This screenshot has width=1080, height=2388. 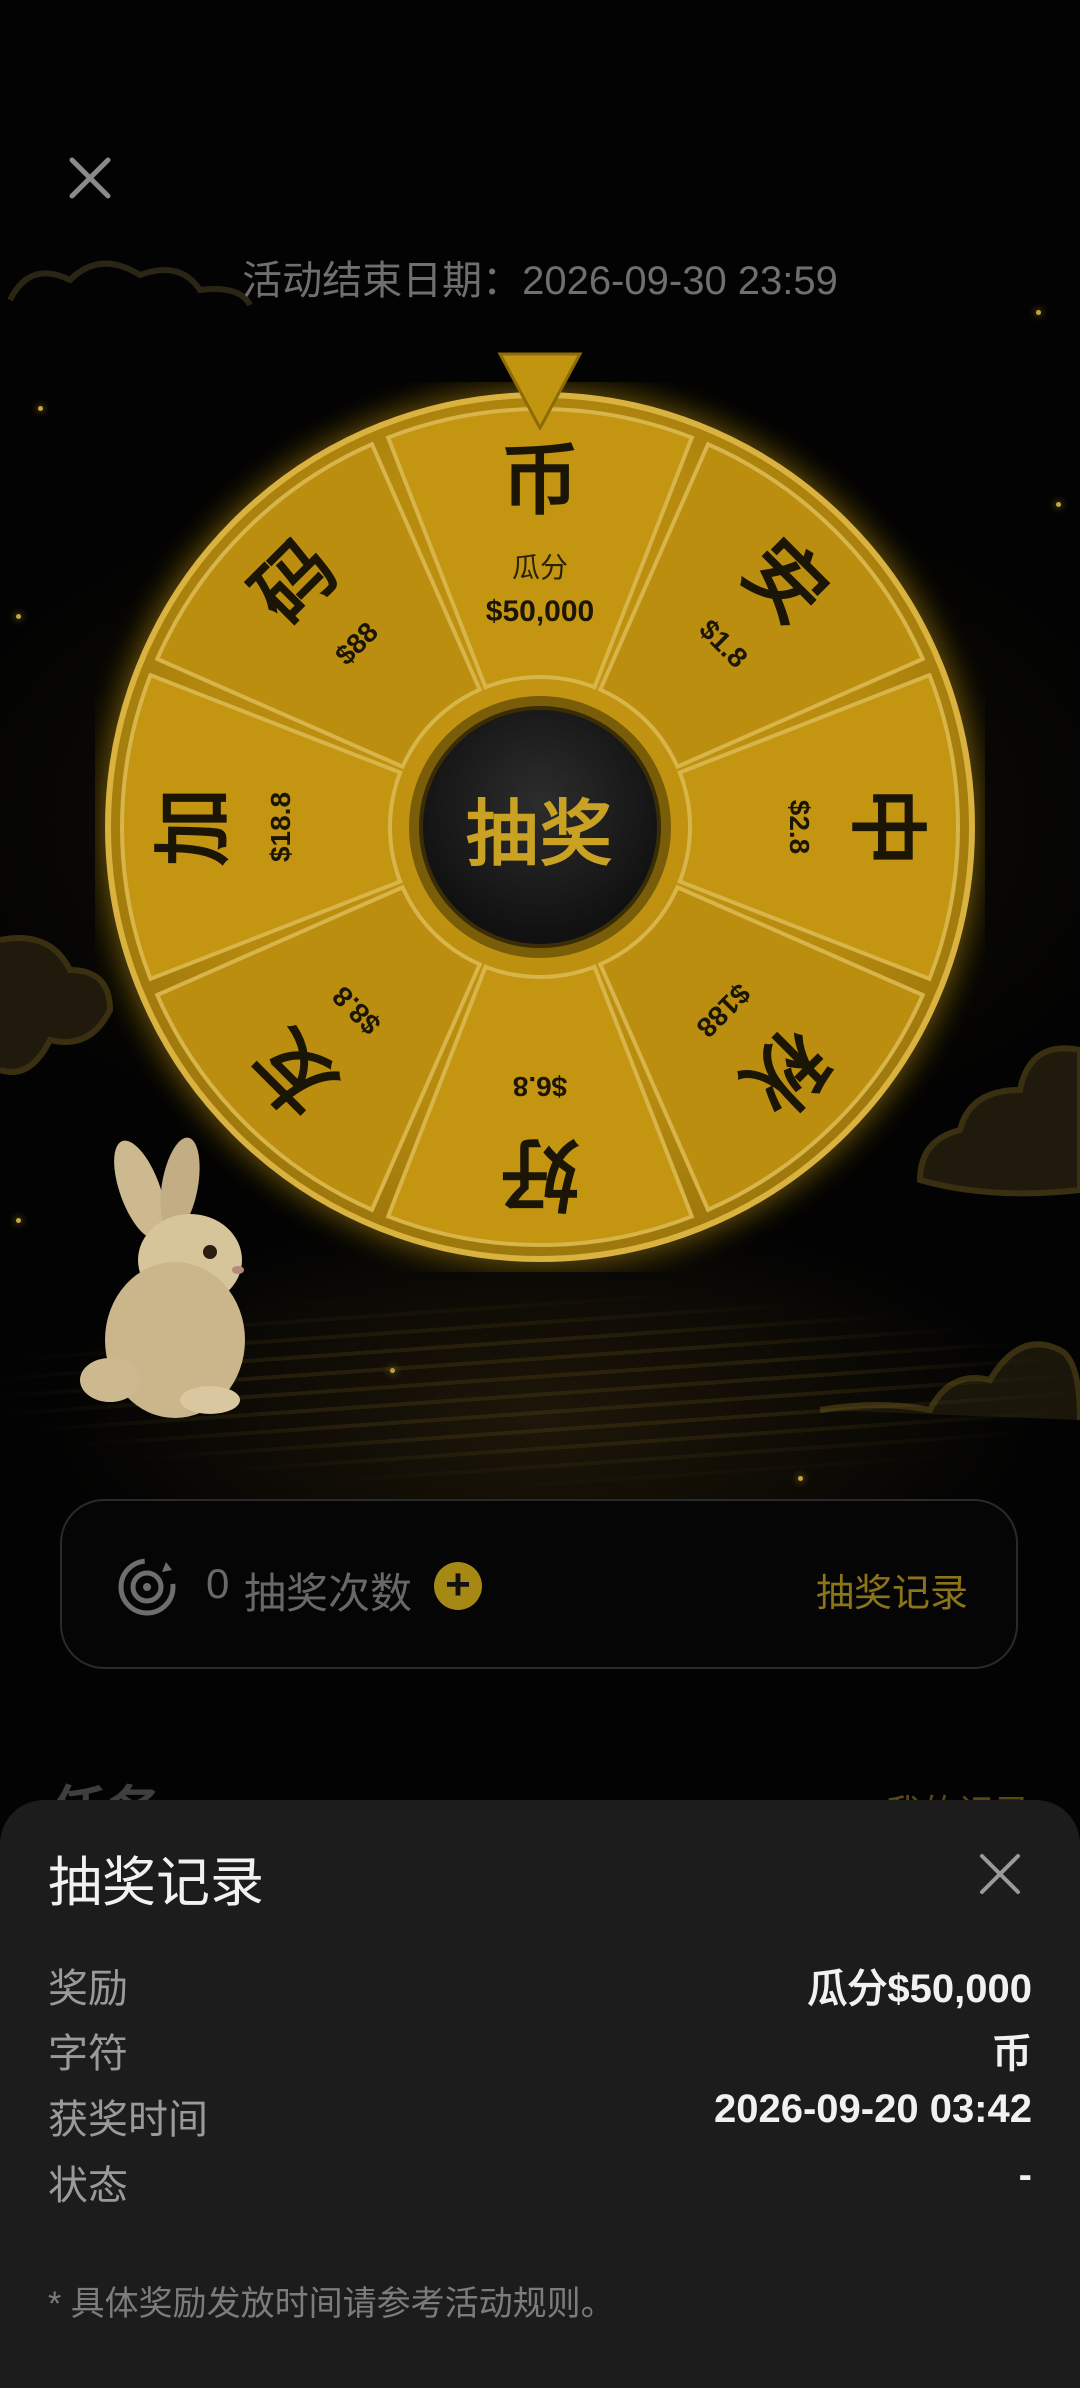 What do you see at coordinates (540, 1173) in the screenshot?
I see `segment-character: 好` at bounding box center [540, 1173].